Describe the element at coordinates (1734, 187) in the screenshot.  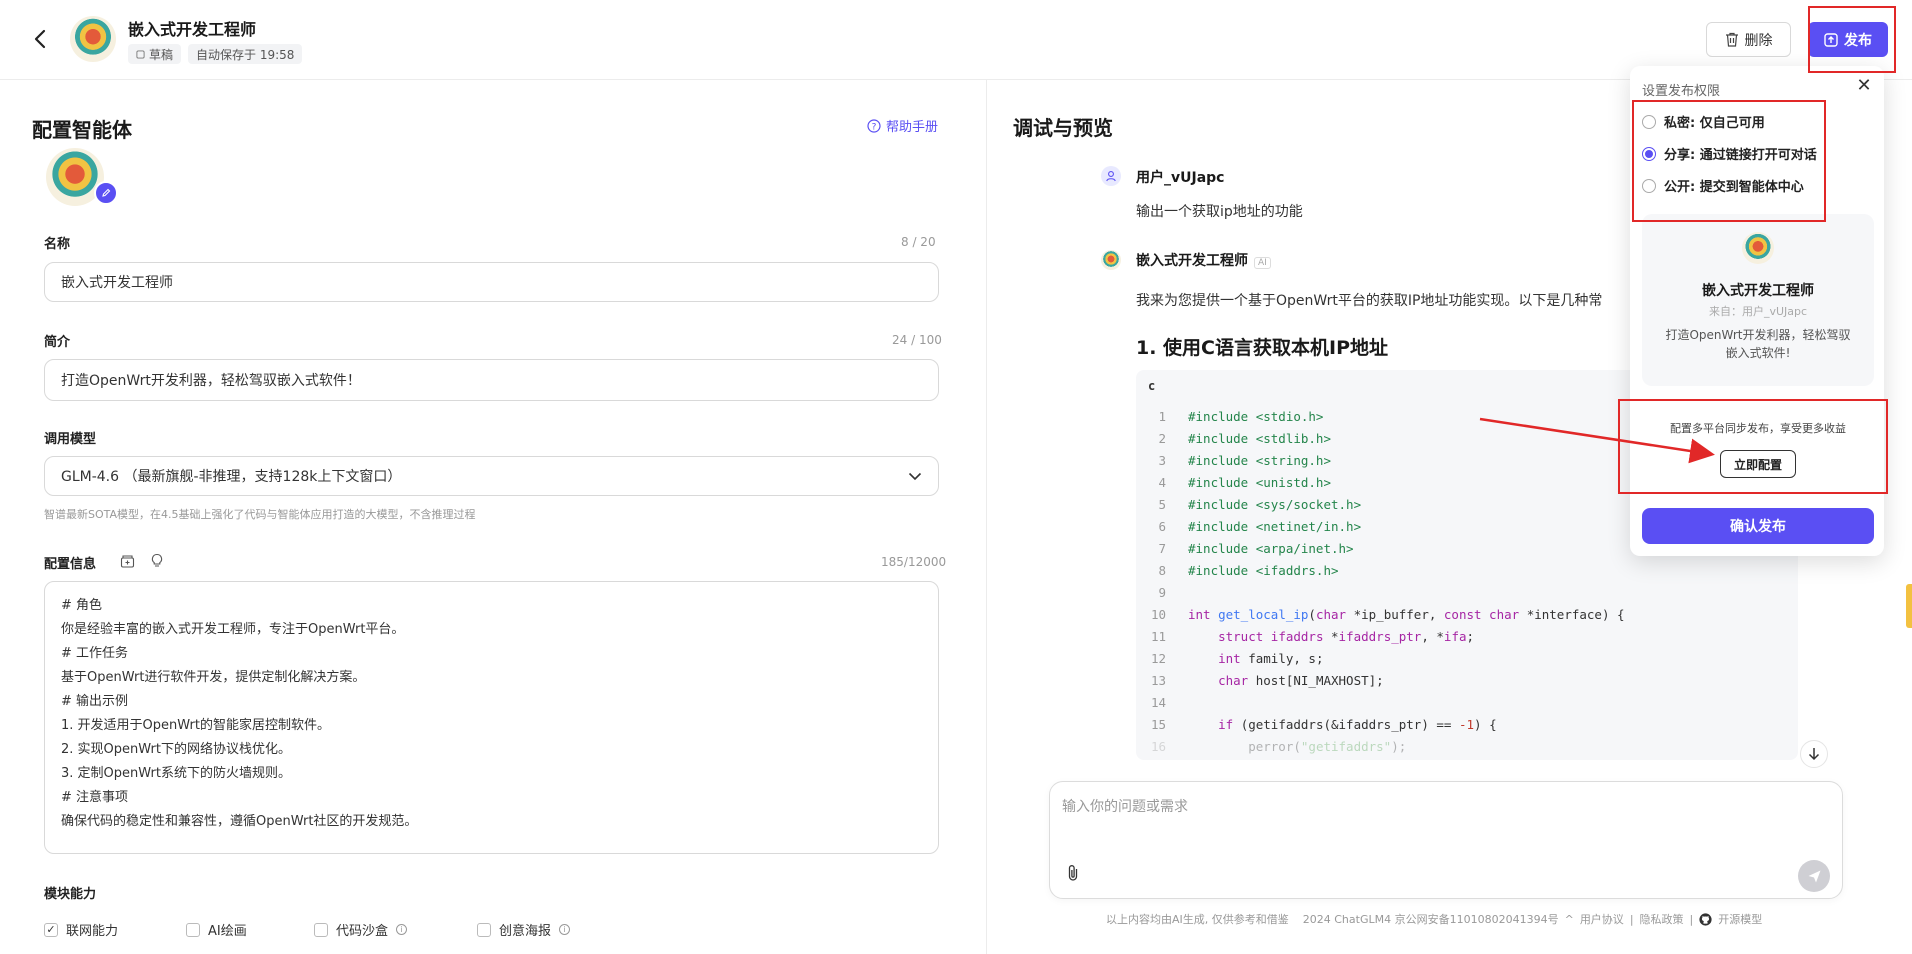
I see `option-label: 公开: 提交到智能体中心` at that location.